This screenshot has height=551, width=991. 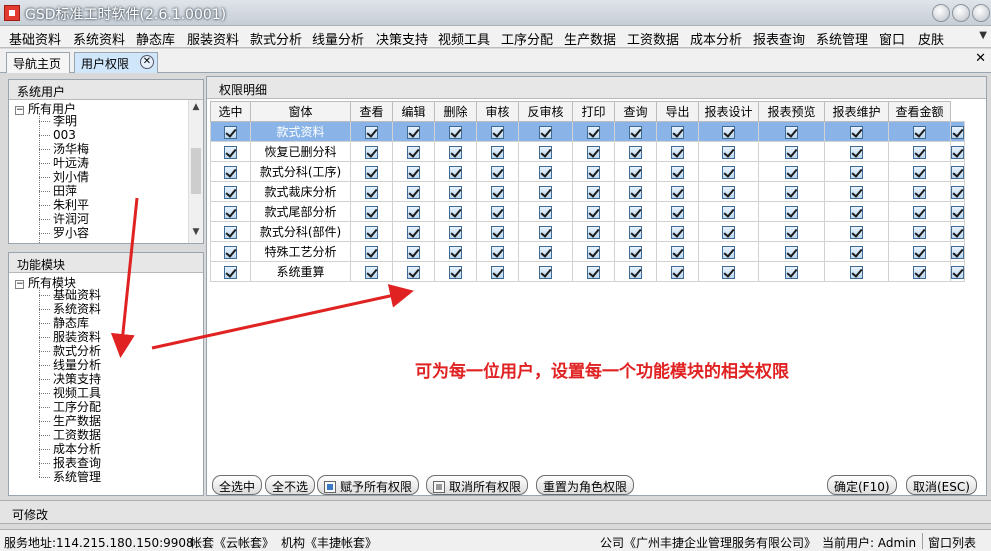 What do you see at coordinates (69, 393) in the screenshot?
I see `module-item: 视频工具` at bounding box center [69, 393].